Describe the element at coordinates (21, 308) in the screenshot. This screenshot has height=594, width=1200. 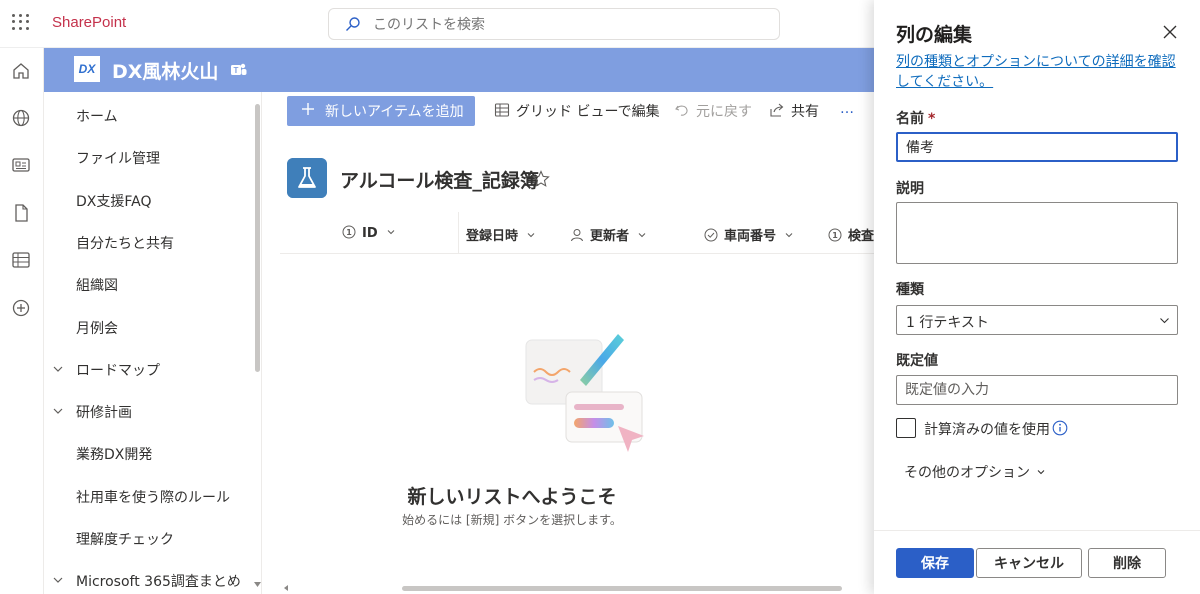
I see `add-icon` at that location.